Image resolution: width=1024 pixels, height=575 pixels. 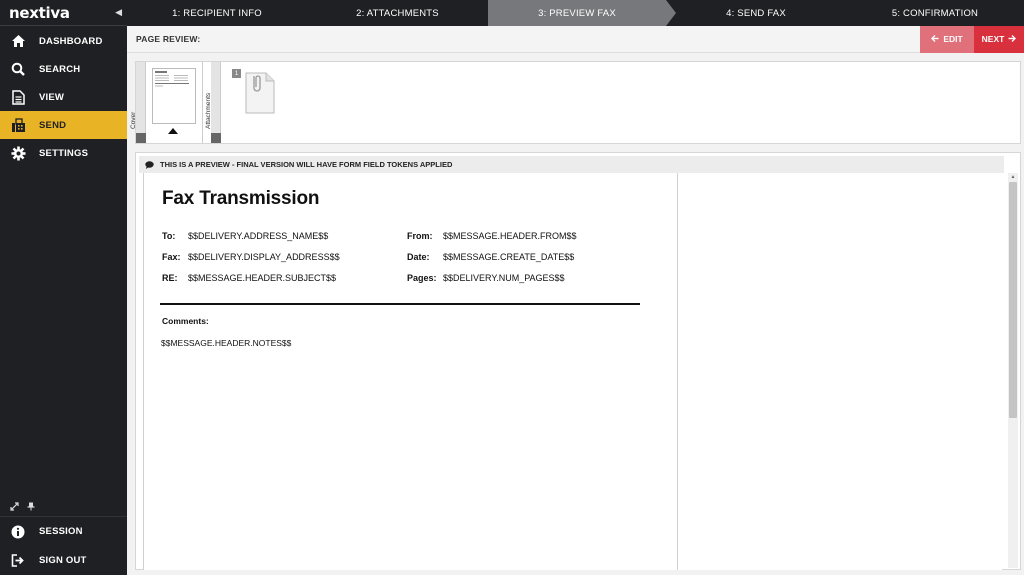 What do you see at coordinates (171, 256) in the screenshot?
I see `fax-number-key: Fax:` at bounding box center [171, 256].